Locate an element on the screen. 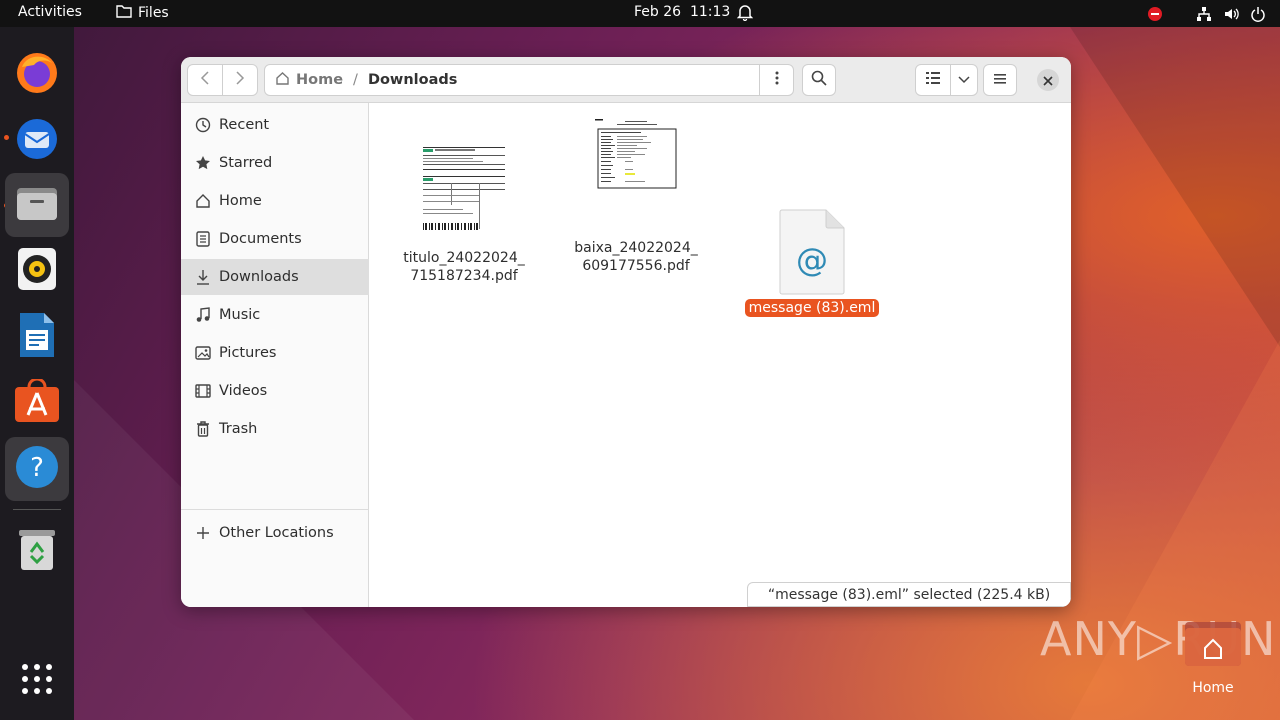  clock: Feb 26 11:13 is located at coordinates (682, 12).